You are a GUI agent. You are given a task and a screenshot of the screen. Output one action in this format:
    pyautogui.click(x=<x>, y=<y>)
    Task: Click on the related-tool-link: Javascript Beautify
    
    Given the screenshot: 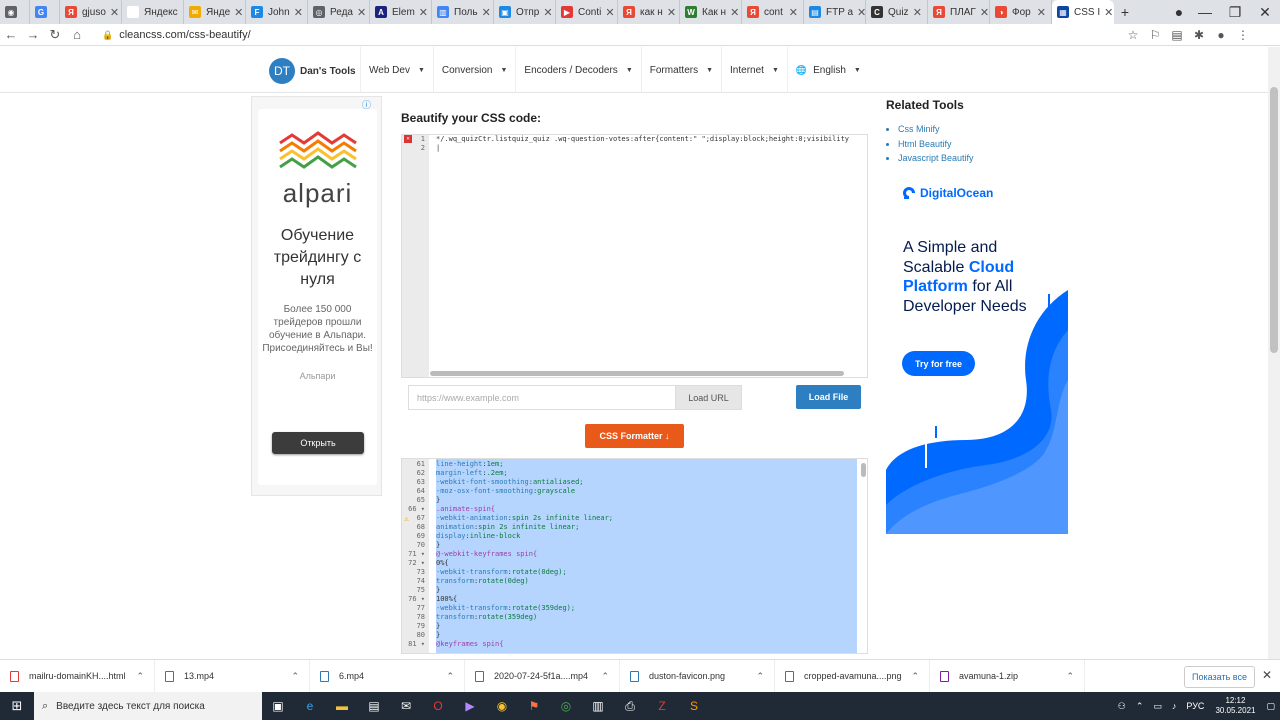 What is the action you would take?
    pyautogui.click(x=936, y=158)
    